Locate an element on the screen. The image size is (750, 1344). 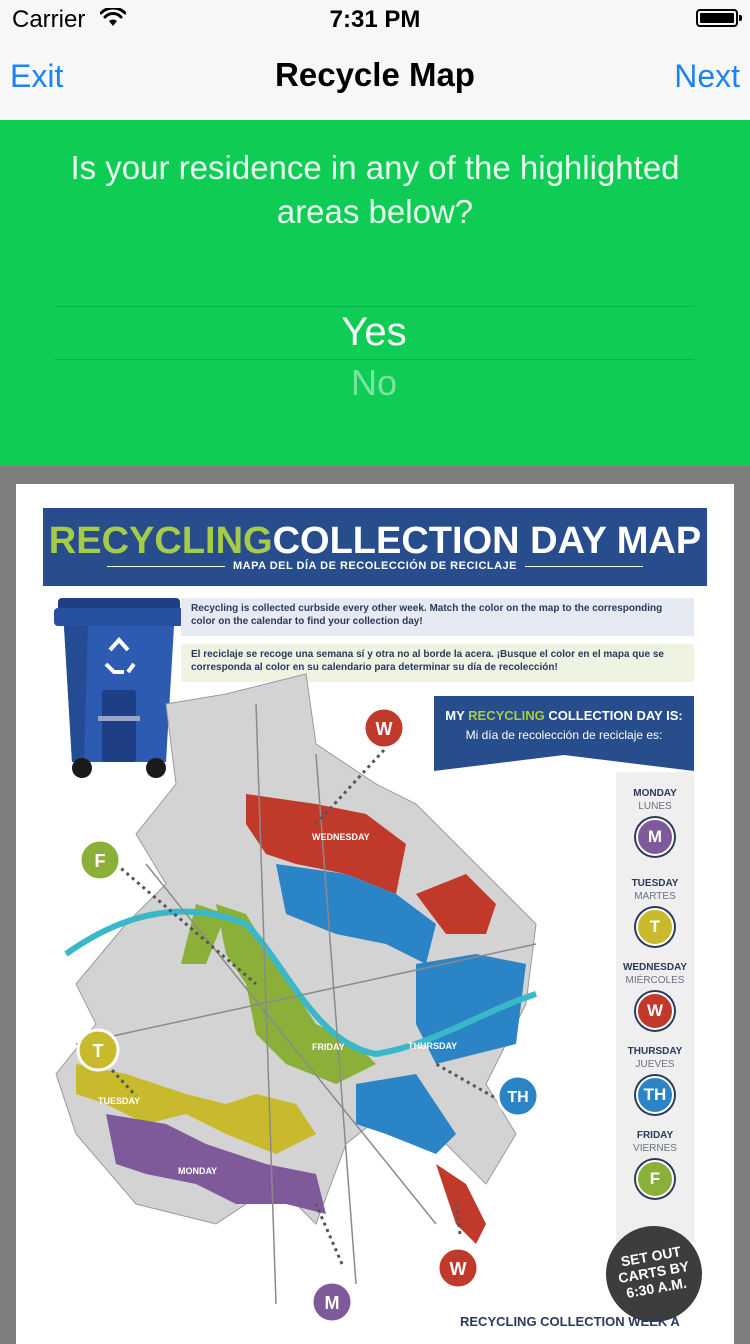
legend-day-en: MONDAY is located at coordinates (655, 793).